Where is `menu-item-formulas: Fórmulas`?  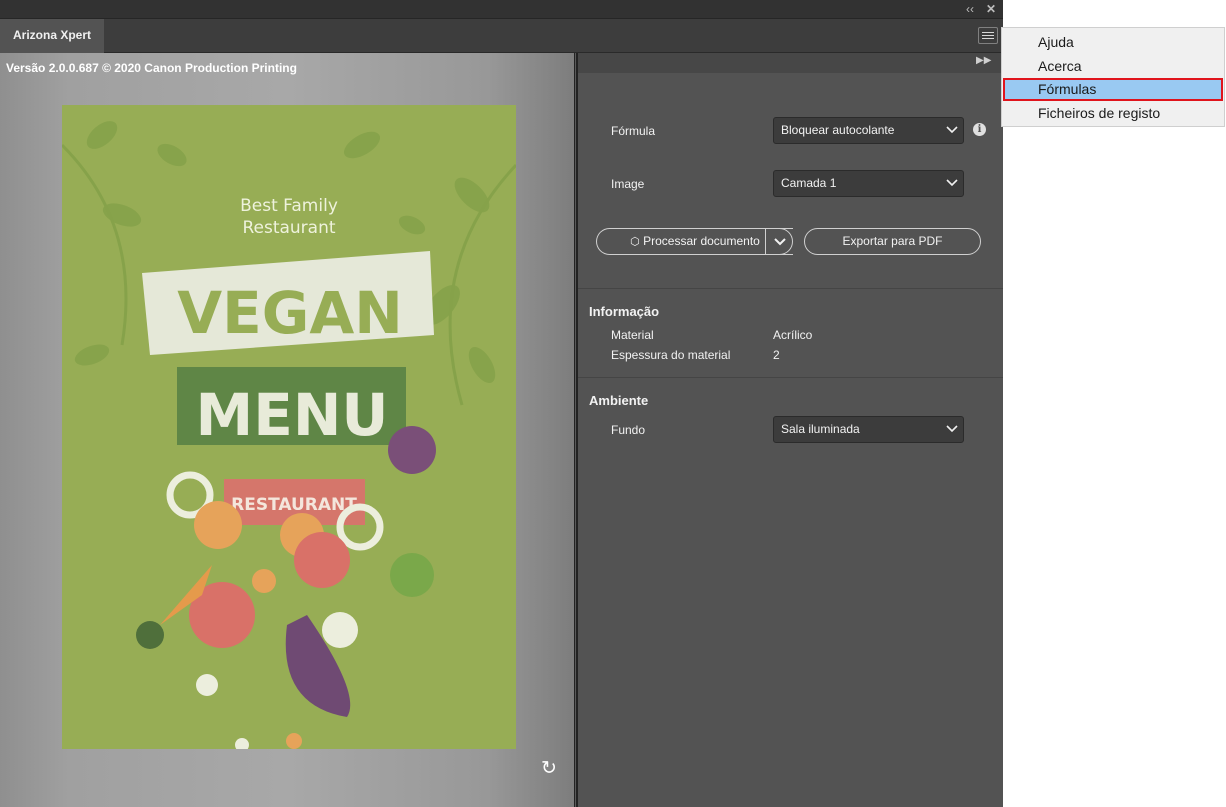 menu-item-formulas: Fórmulas is located at coordinates (1113, 89).